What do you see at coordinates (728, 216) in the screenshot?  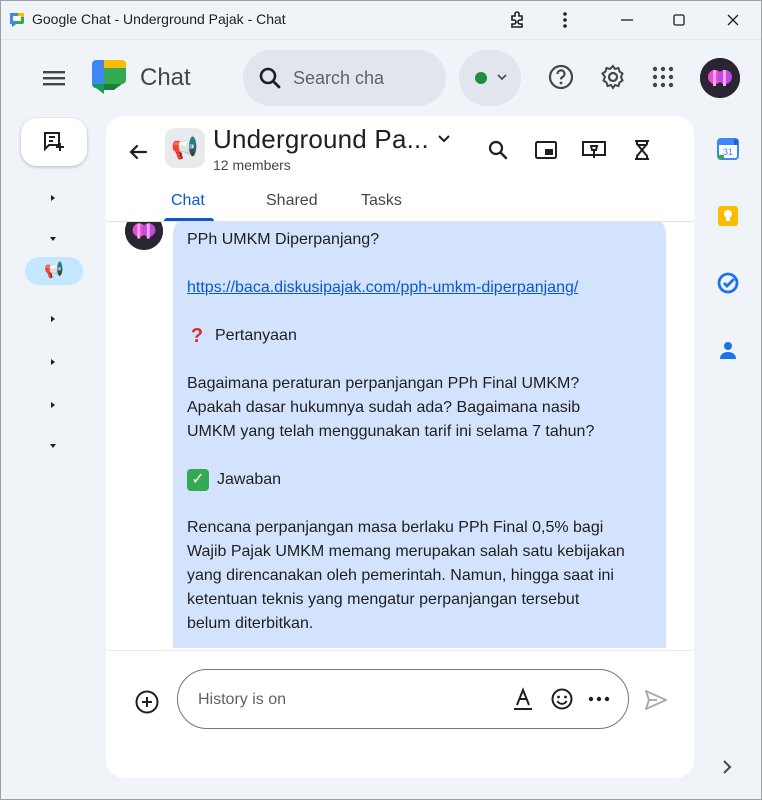 I see `keep-notes-icon` at bounding box center [728, 216].